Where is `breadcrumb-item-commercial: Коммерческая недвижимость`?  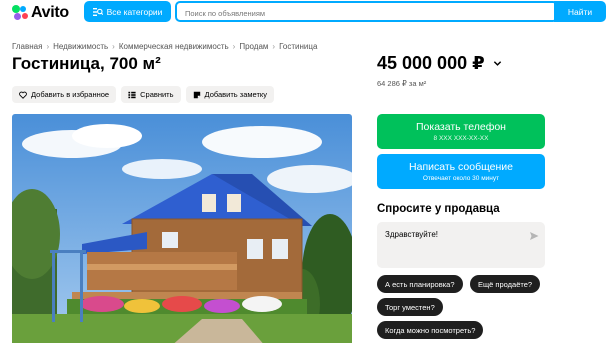
breadcrumb-item-commercial: Коммерческая недвижимость is located at coordinates (174, 46).